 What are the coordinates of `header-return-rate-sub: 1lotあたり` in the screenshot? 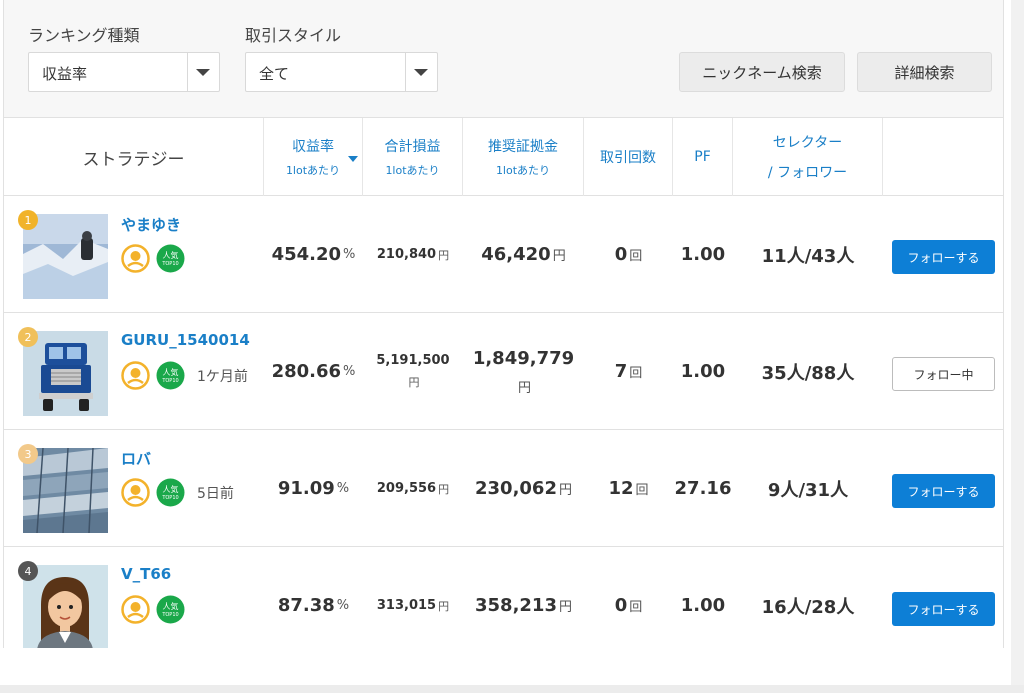 It's located at (313, 170).